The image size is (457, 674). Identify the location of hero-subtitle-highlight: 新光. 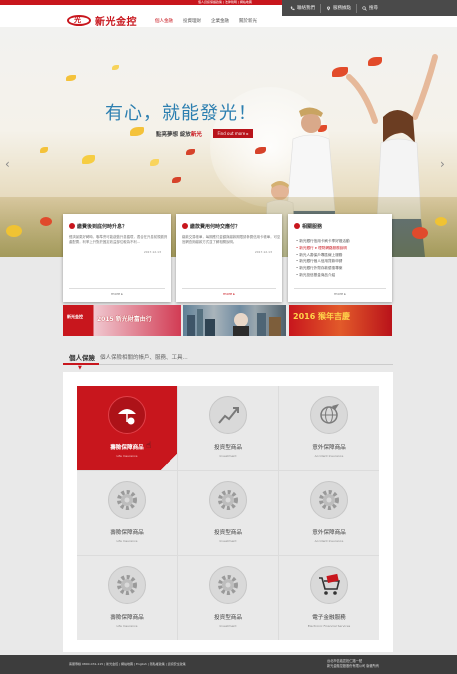
(196, 135).